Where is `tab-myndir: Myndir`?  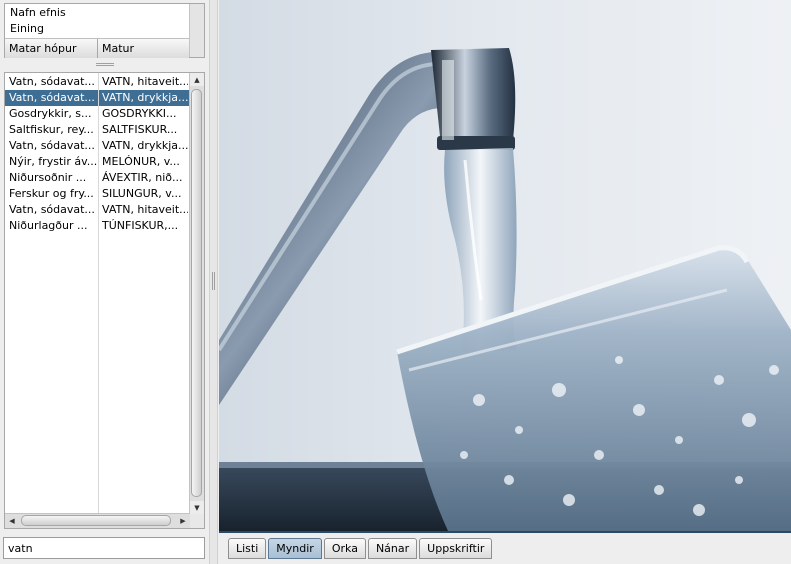
tab-myndir: Myndir is located at coordinates (295, 548).